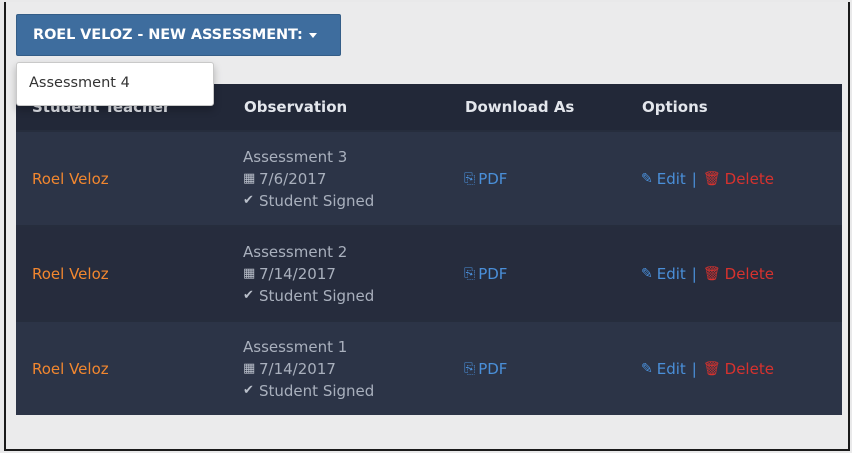 This screenshot has width=852, height=453. What do you see at coordinates (293, 178) in the screenshot?
I see `assessment-date: 7/6/2017` at bounding box center [293, 178].